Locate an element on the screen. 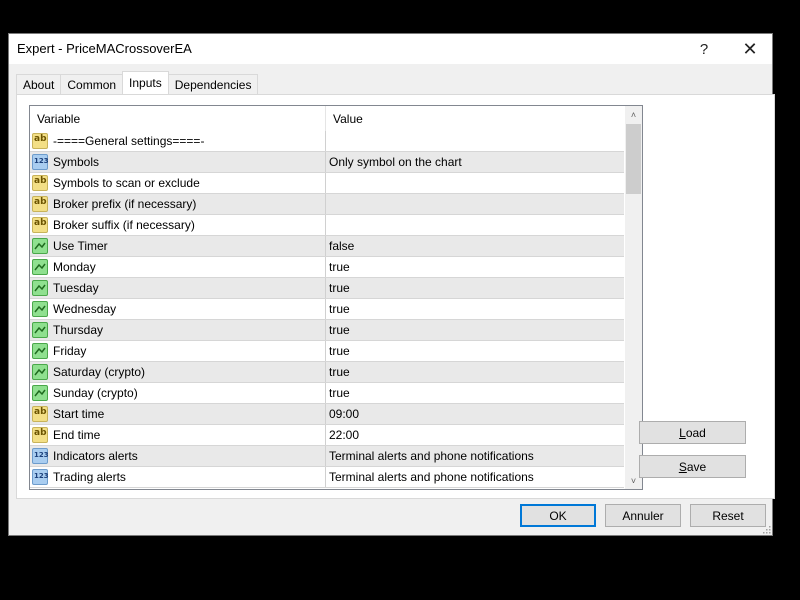 This screenshot has height=600, width=800. table-row: Saturday (crypto) true is located at coordinates (327, 372).